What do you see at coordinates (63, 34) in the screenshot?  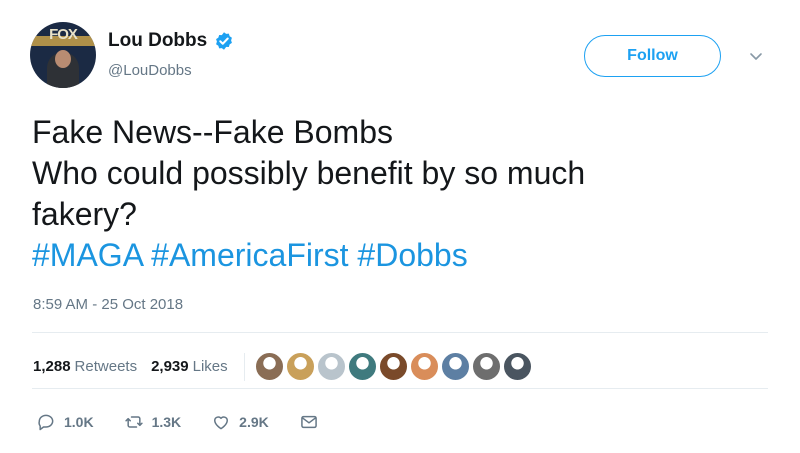 I see `avatar-logo: FOX` at bounding box center [63, 34].